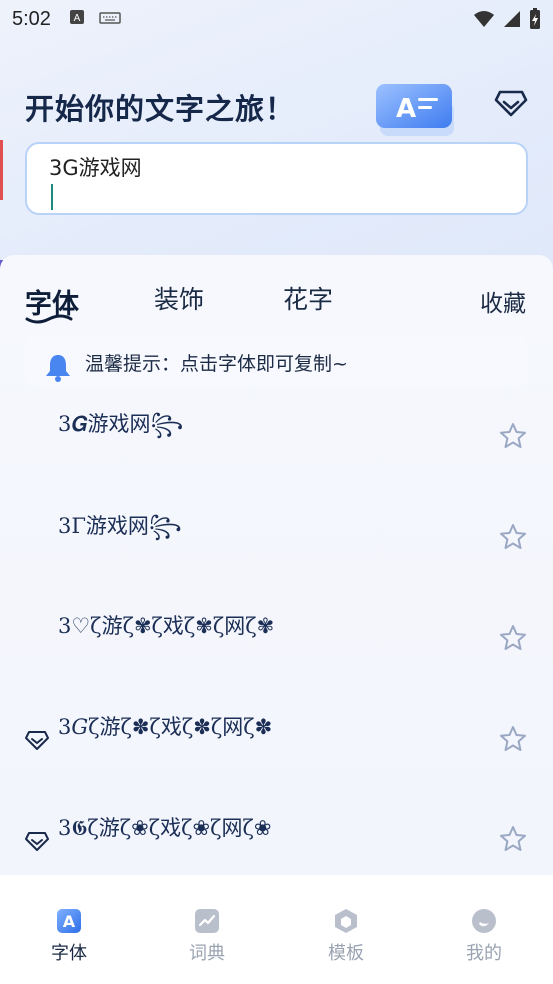 Image resolution: width=553 pixels, height=984 pixels. I want to click on keyboard-a-icon: A, so click(77, 19).